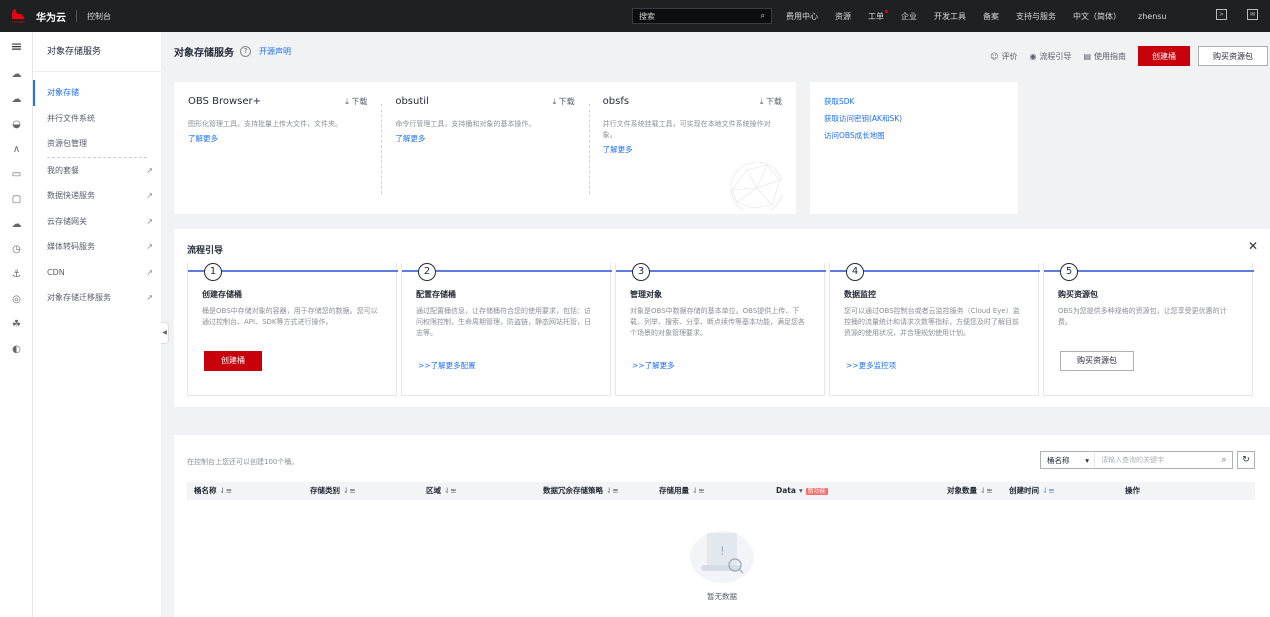  I want to click on col-object-count: 对象数量 ⇃≡, so click(970, 491).